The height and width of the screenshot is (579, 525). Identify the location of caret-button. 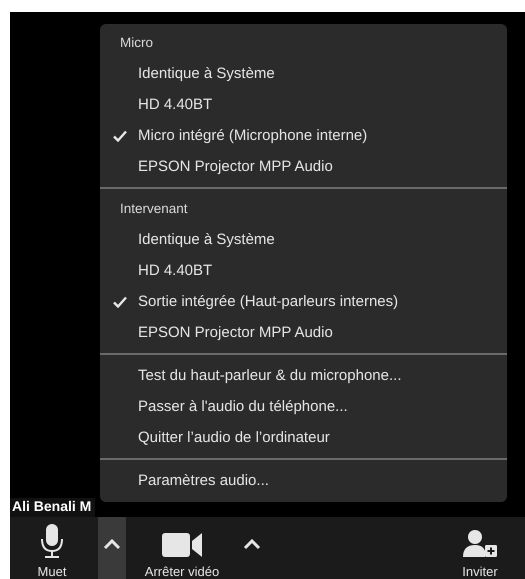
(112, 548).